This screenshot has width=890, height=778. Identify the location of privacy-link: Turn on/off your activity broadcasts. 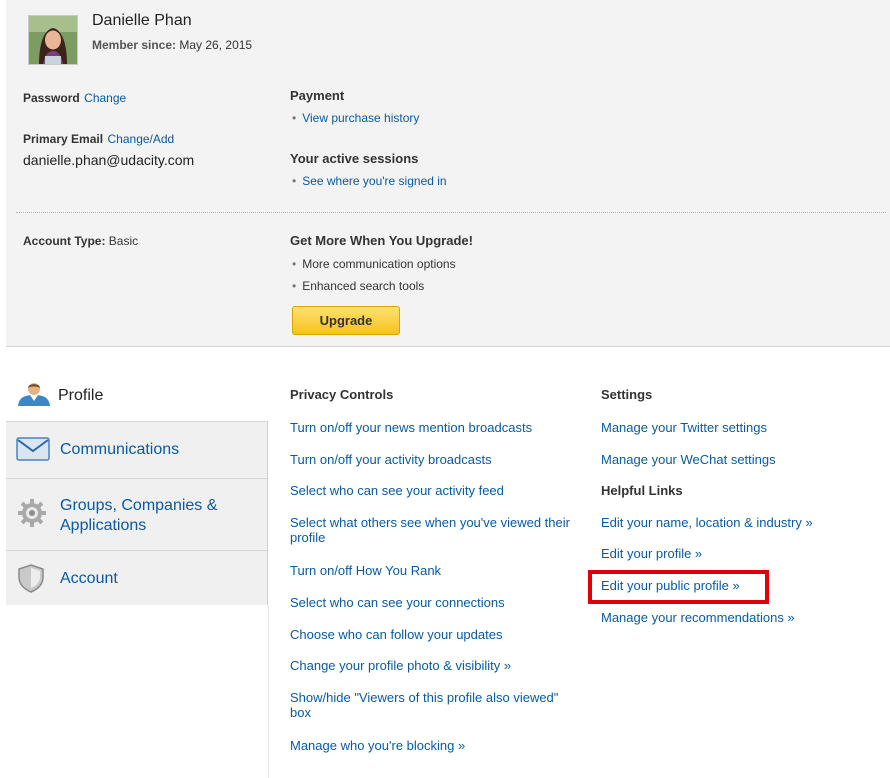
(432, 459).